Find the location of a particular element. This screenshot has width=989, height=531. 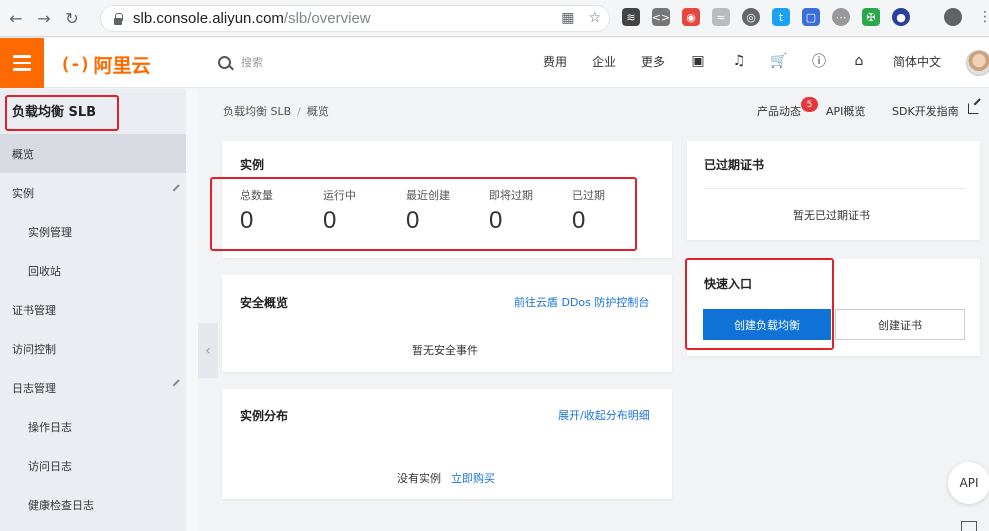

nav-enterprise: 企业 is located at coordinates (604, 61).